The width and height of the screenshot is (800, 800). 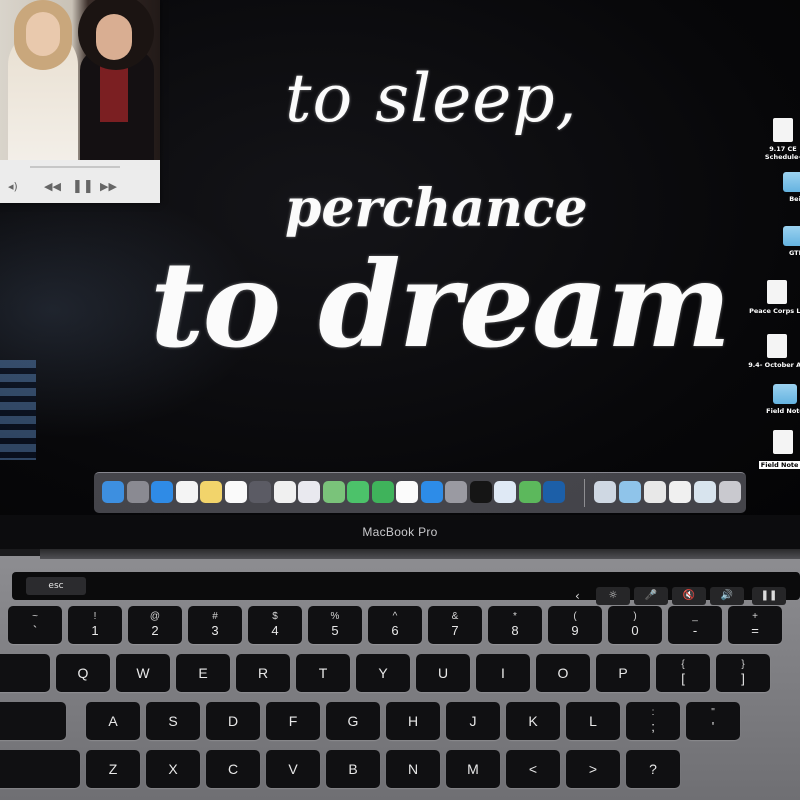 I want to click on key-7: & 7, so click(x=455, y=625).